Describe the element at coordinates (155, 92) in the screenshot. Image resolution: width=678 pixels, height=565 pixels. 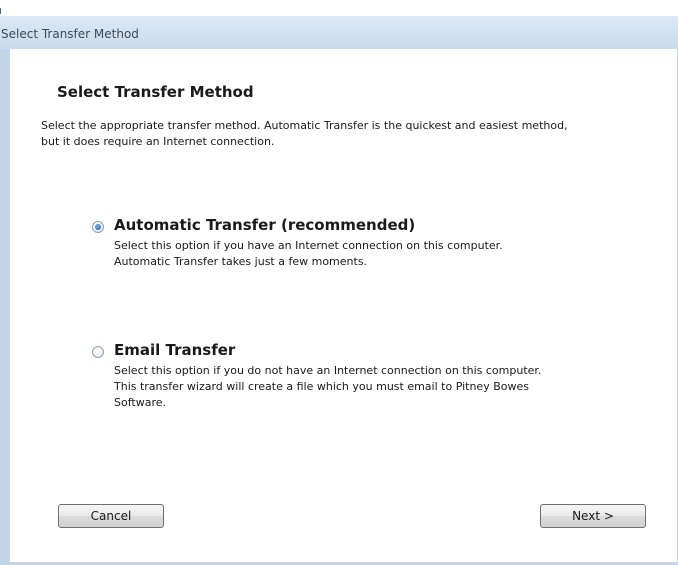
I see `page-heading: Select Transfer Method` at that location.